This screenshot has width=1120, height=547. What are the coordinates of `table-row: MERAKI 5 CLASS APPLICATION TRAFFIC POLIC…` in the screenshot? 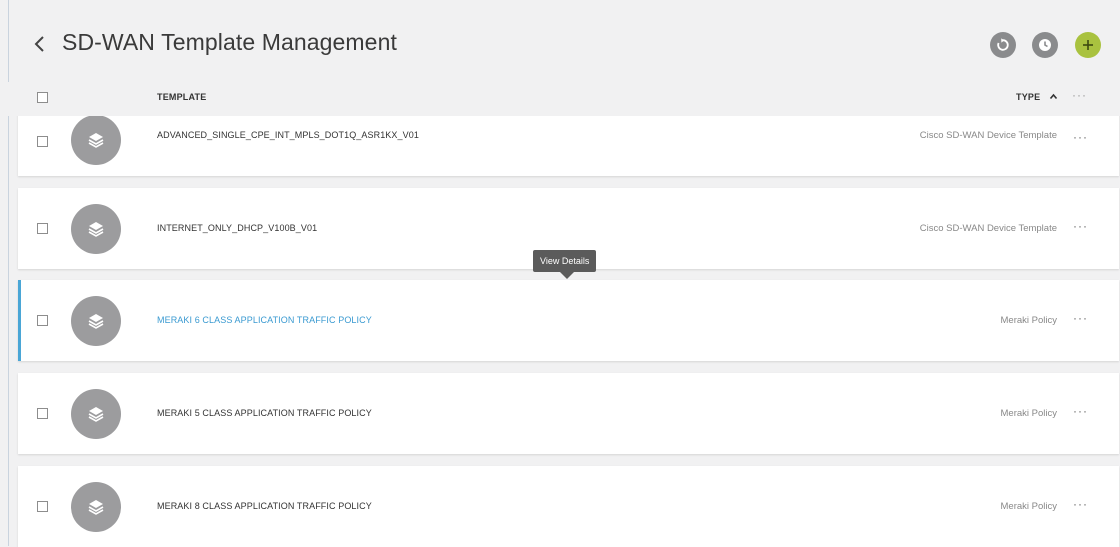 It's located at (568, 413).